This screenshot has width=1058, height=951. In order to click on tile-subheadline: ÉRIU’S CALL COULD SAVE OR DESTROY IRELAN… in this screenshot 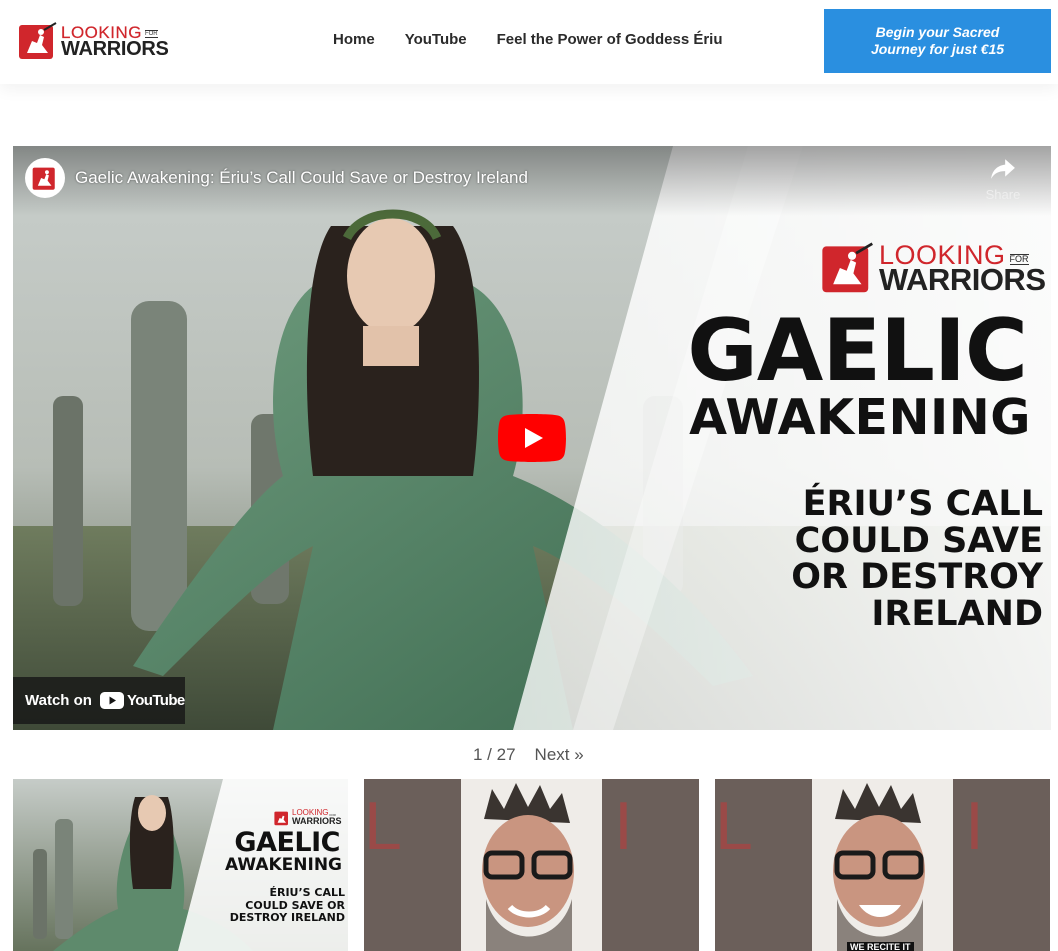, I will do `click(287, 905)`.